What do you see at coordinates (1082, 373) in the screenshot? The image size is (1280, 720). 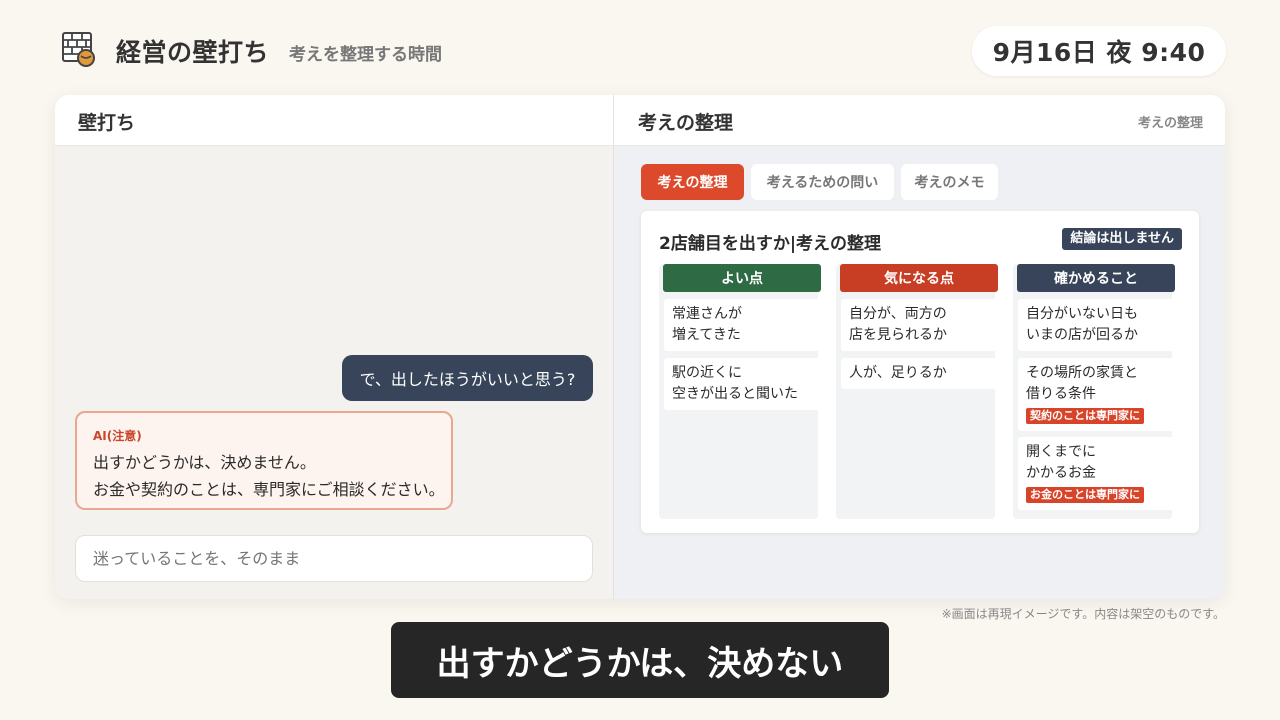 I see `note-line: その場所の家賃と` at bounding box center [1082, 373].